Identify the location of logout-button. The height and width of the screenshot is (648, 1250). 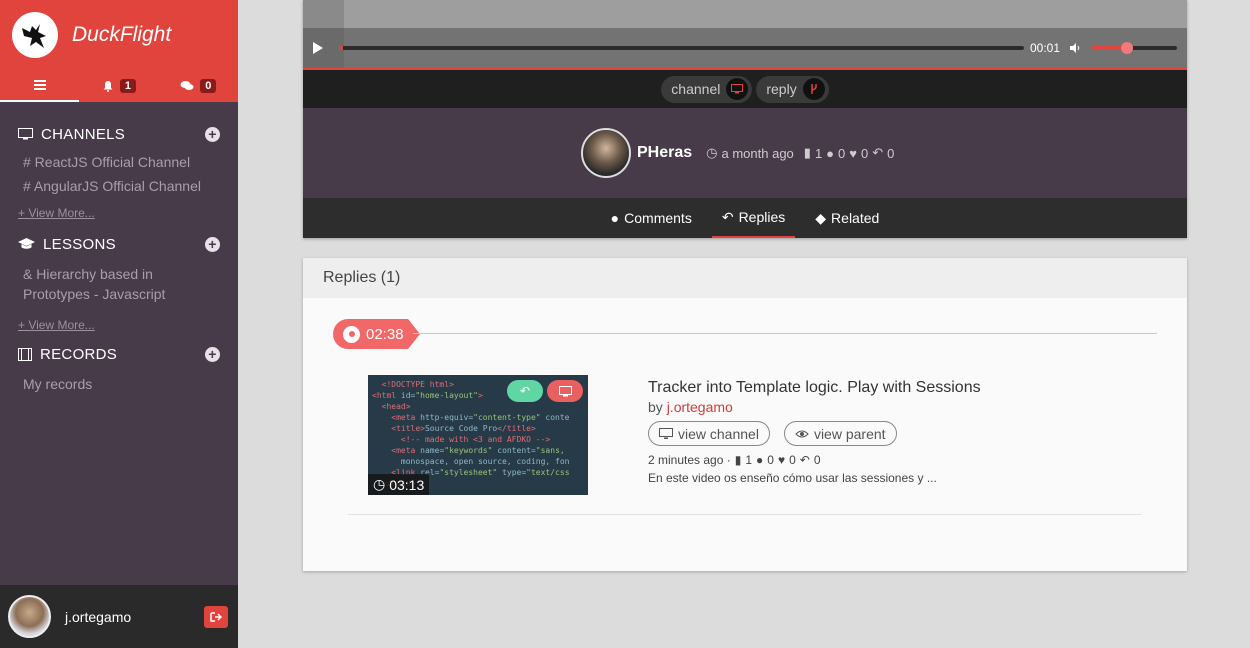
(216, 616).